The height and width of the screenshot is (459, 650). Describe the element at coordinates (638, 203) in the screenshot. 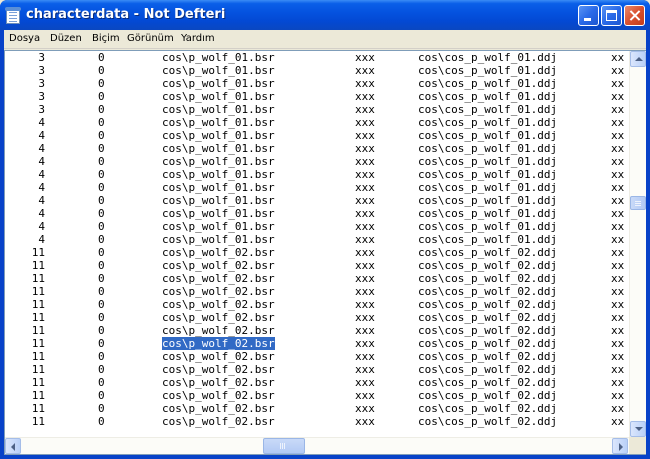

I see `vertical-scroll-thumb` at that location.